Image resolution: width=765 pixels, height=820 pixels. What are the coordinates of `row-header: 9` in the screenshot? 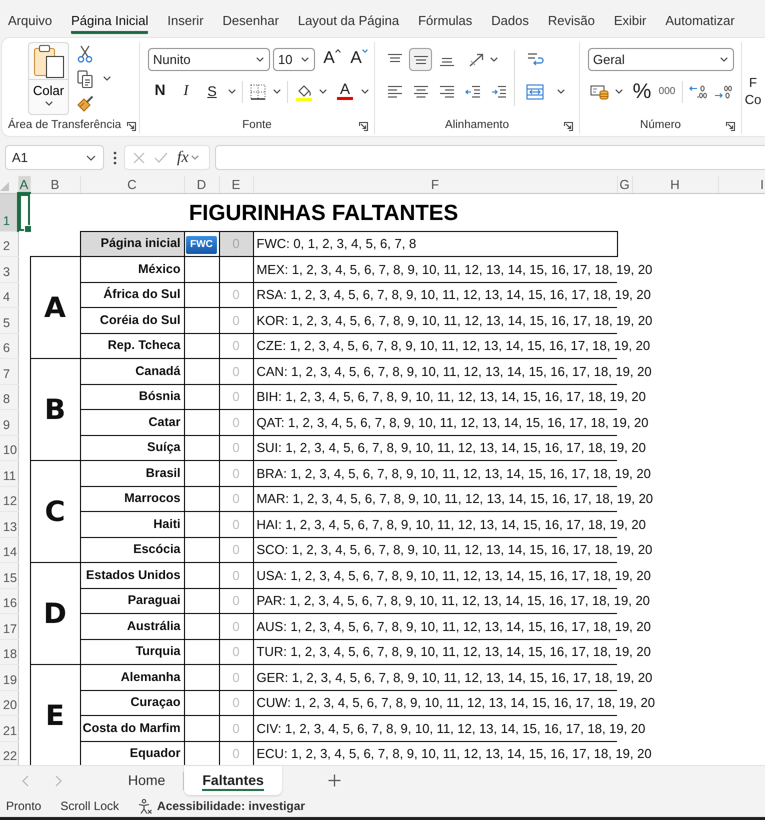 It's located at (9, 422).